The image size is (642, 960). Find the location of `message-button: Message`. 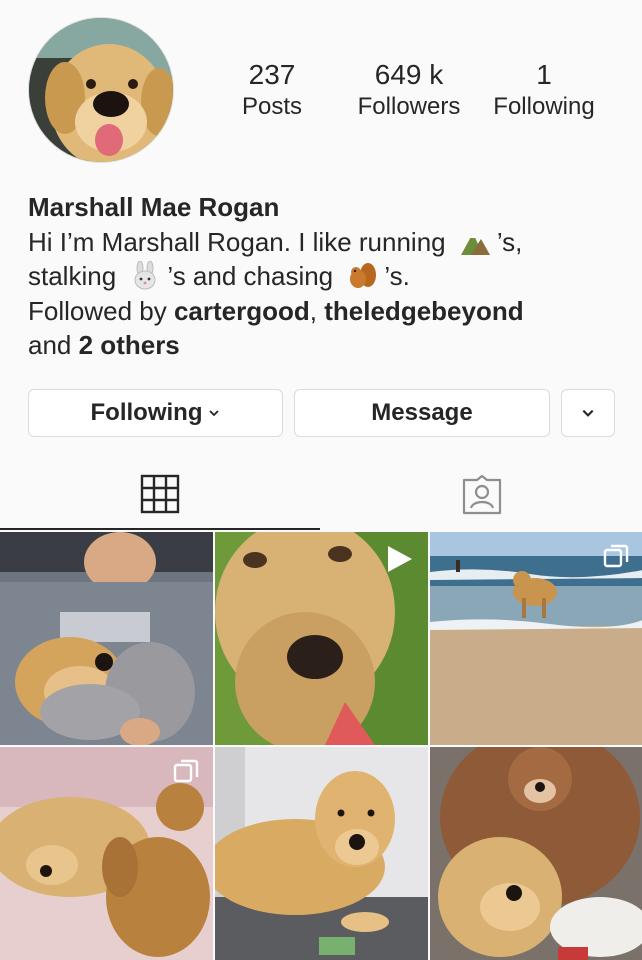

message-button: Message is located at coordinates (422, 413).